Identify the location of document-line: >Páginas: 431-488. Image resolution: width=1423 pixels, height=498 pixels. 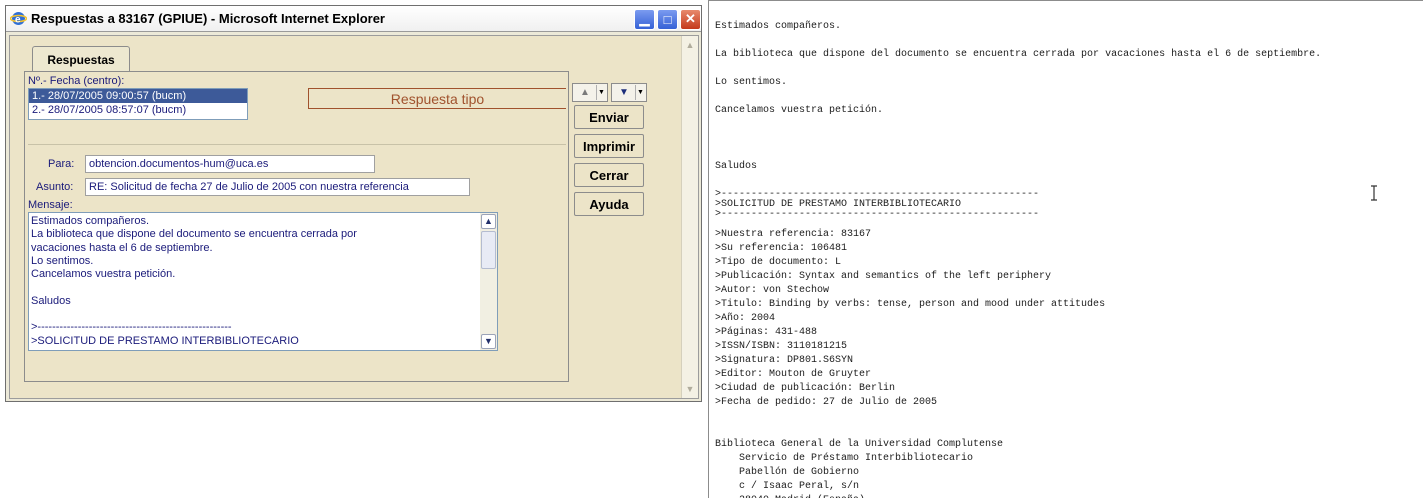
(766, 332).